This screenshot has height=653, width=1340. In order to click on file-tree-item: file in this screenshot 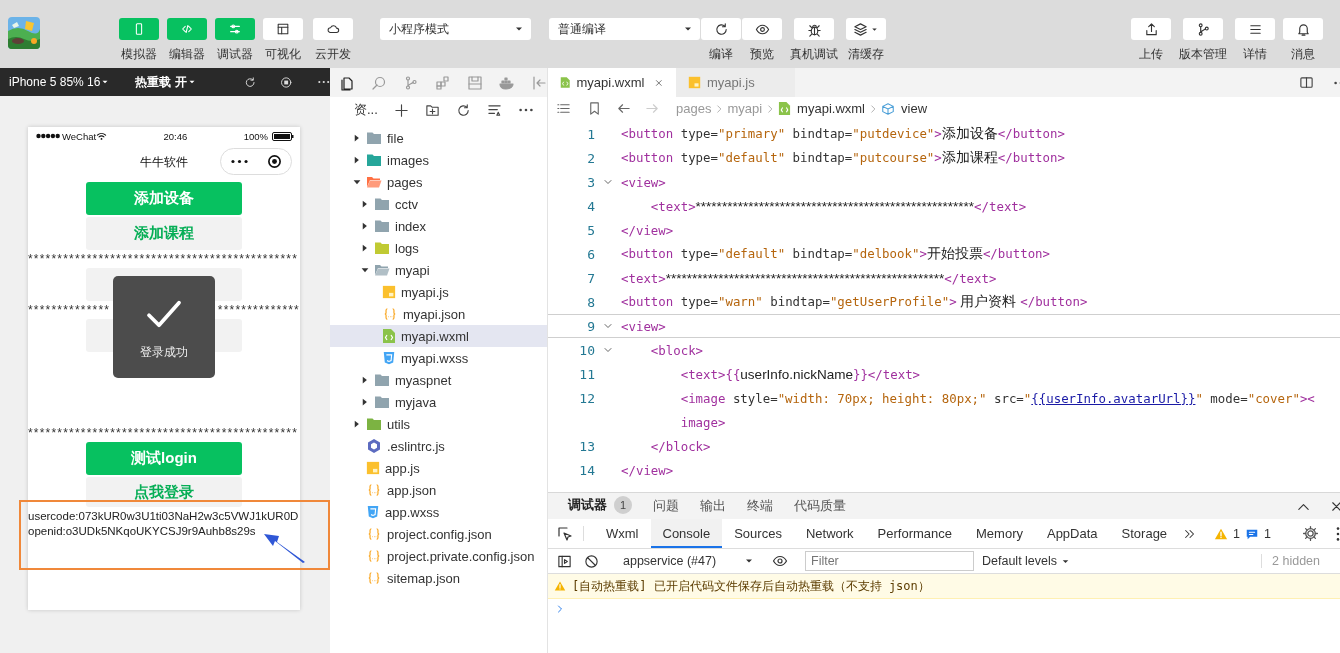, I will do `click(438, 138)`.